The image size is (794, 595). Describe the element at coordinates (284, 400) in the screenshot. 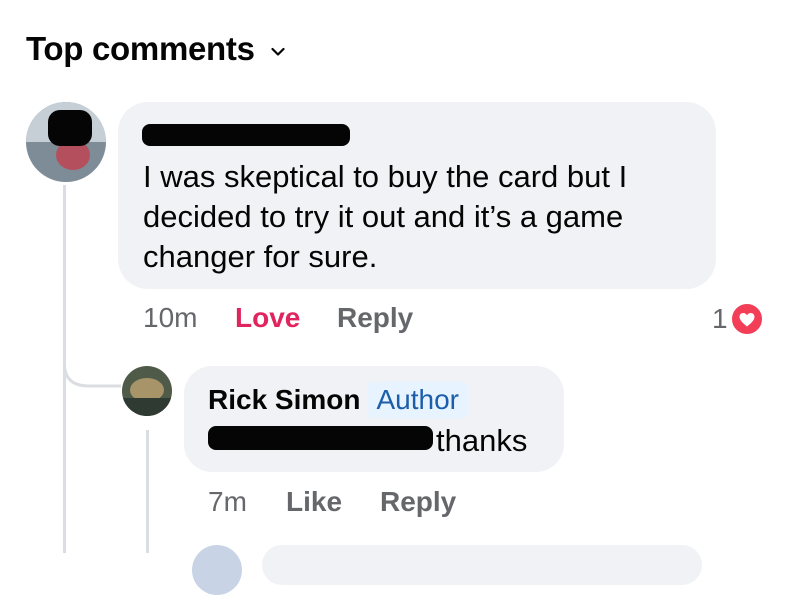

I see `author-name: Rick Simon` at that location.